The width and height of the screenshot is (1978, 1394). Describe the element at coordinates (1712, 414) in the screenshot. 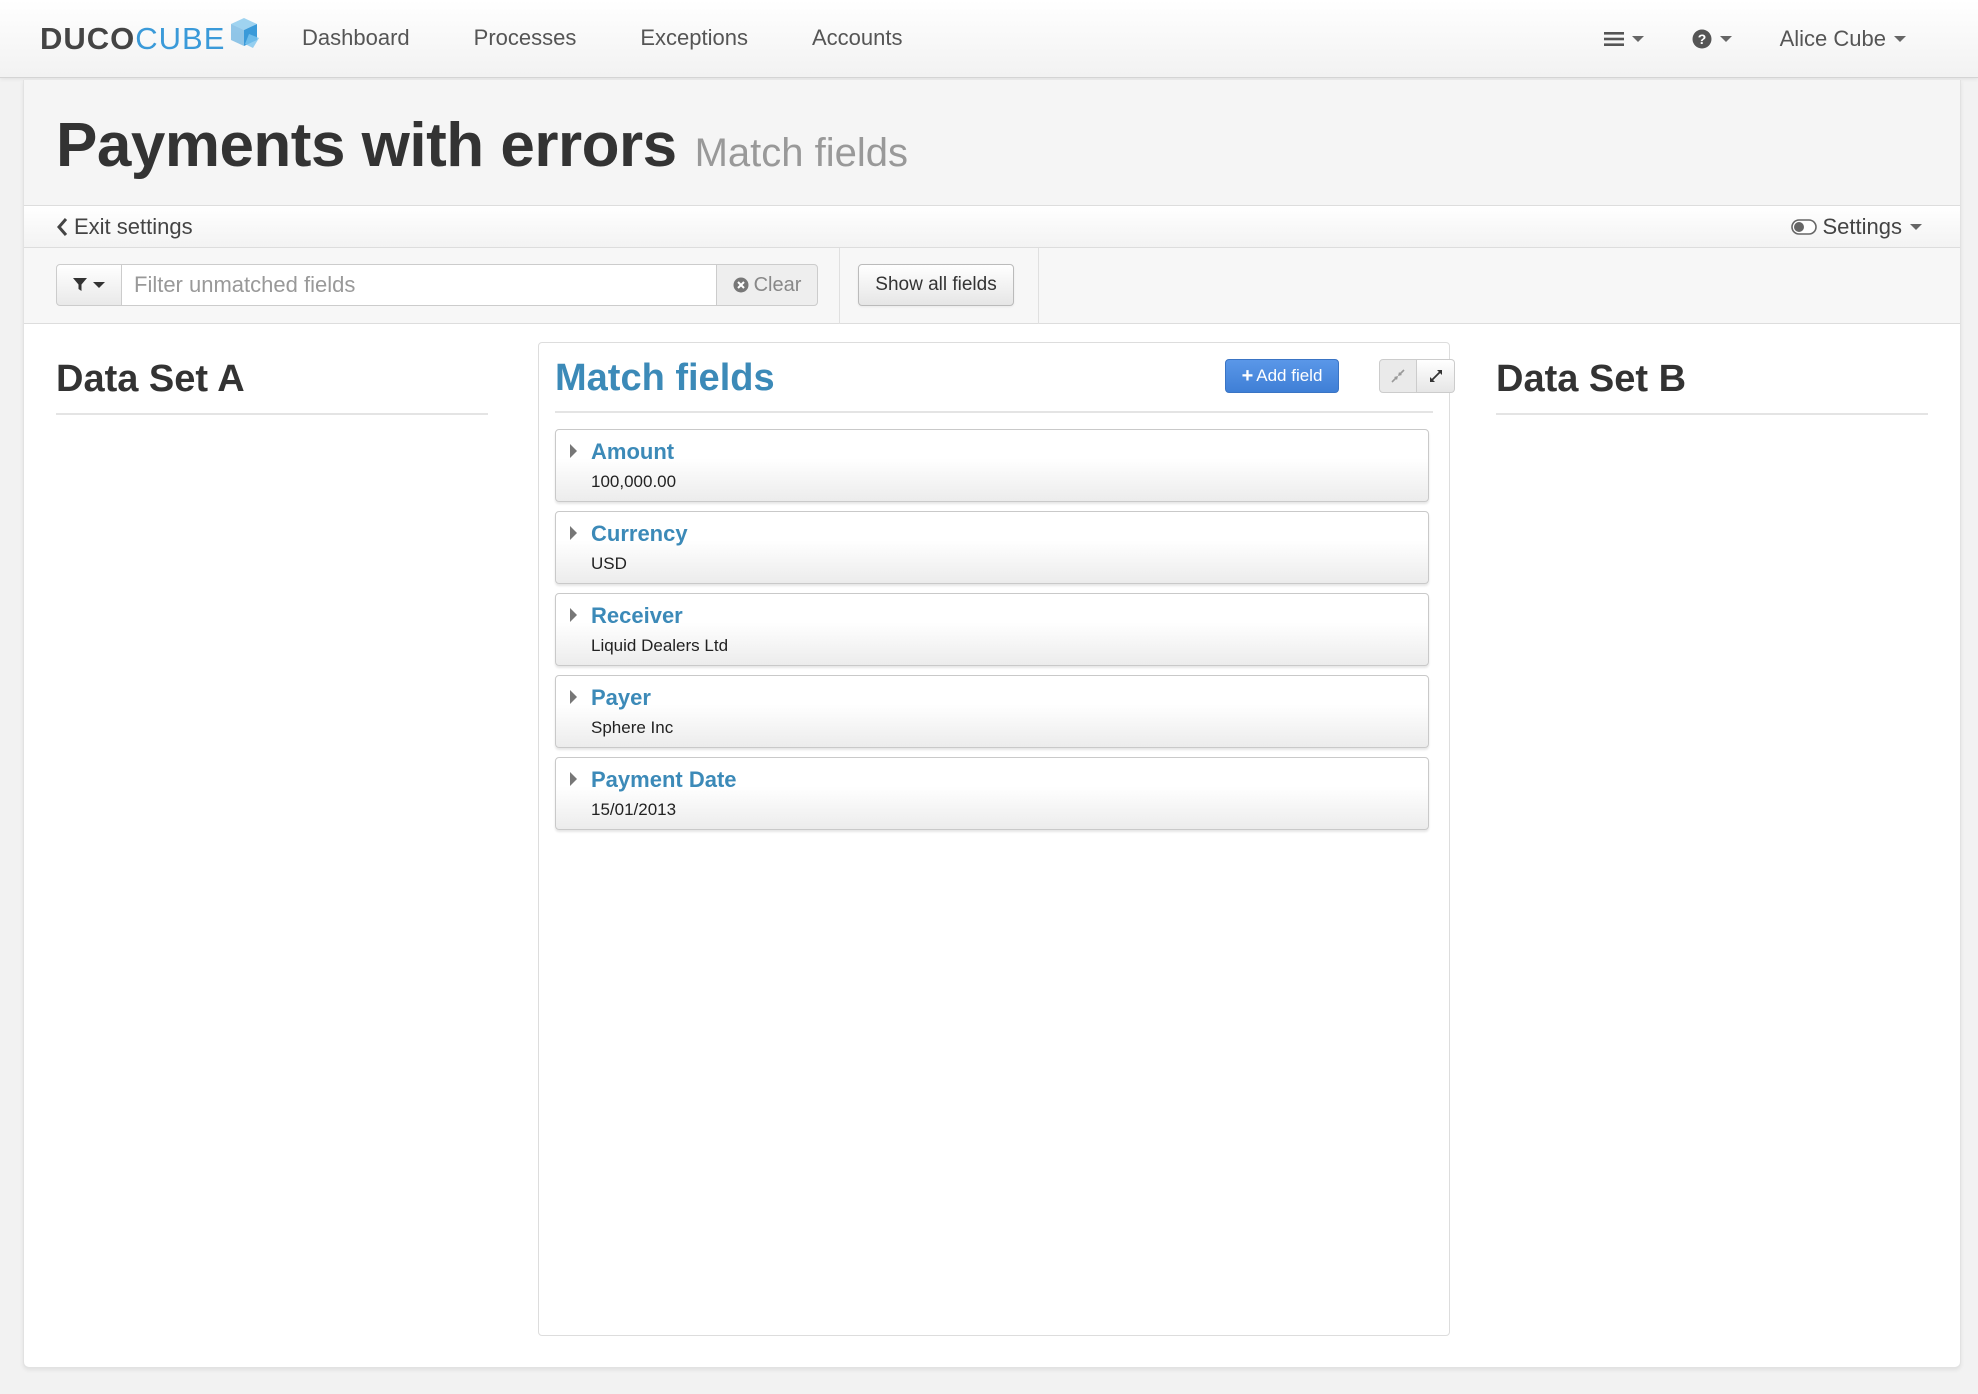

I see `data-set-b-divider` at that location.